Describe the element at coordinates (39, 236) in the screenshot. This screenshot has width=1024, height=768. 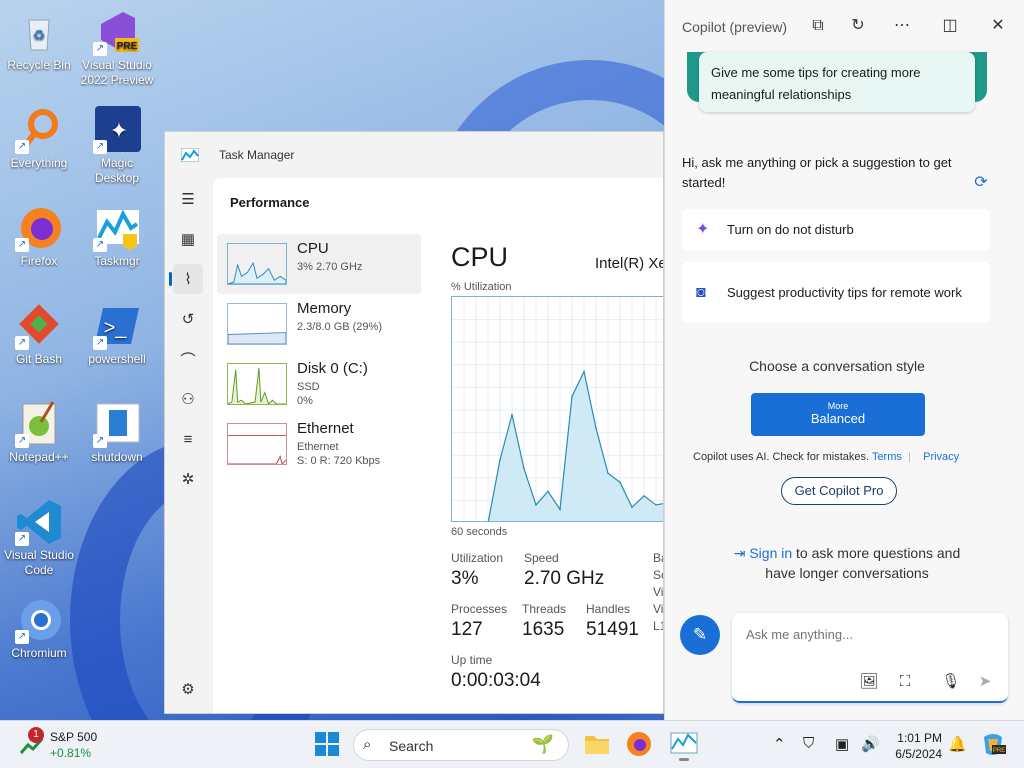
I see `desktop-icon-firefox: ↗ Firefox` at that location.